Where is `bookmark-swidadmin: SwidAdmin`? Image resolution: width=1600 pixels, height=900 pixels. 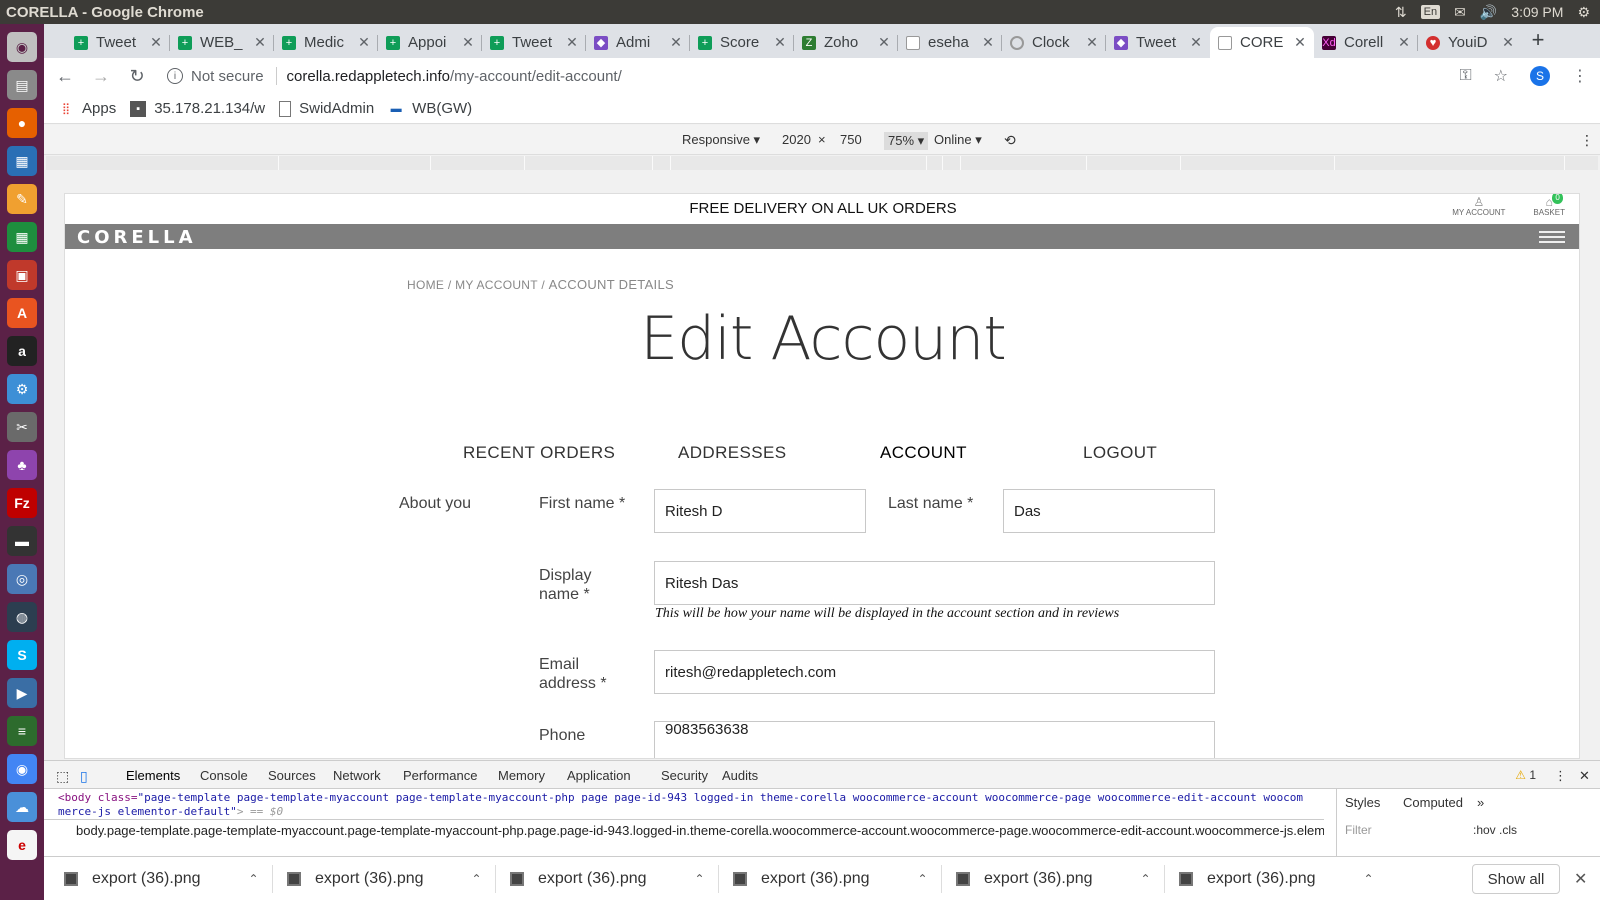 bookmark-swidadmin: SwidAdmin is located at coordinates (326, 108).